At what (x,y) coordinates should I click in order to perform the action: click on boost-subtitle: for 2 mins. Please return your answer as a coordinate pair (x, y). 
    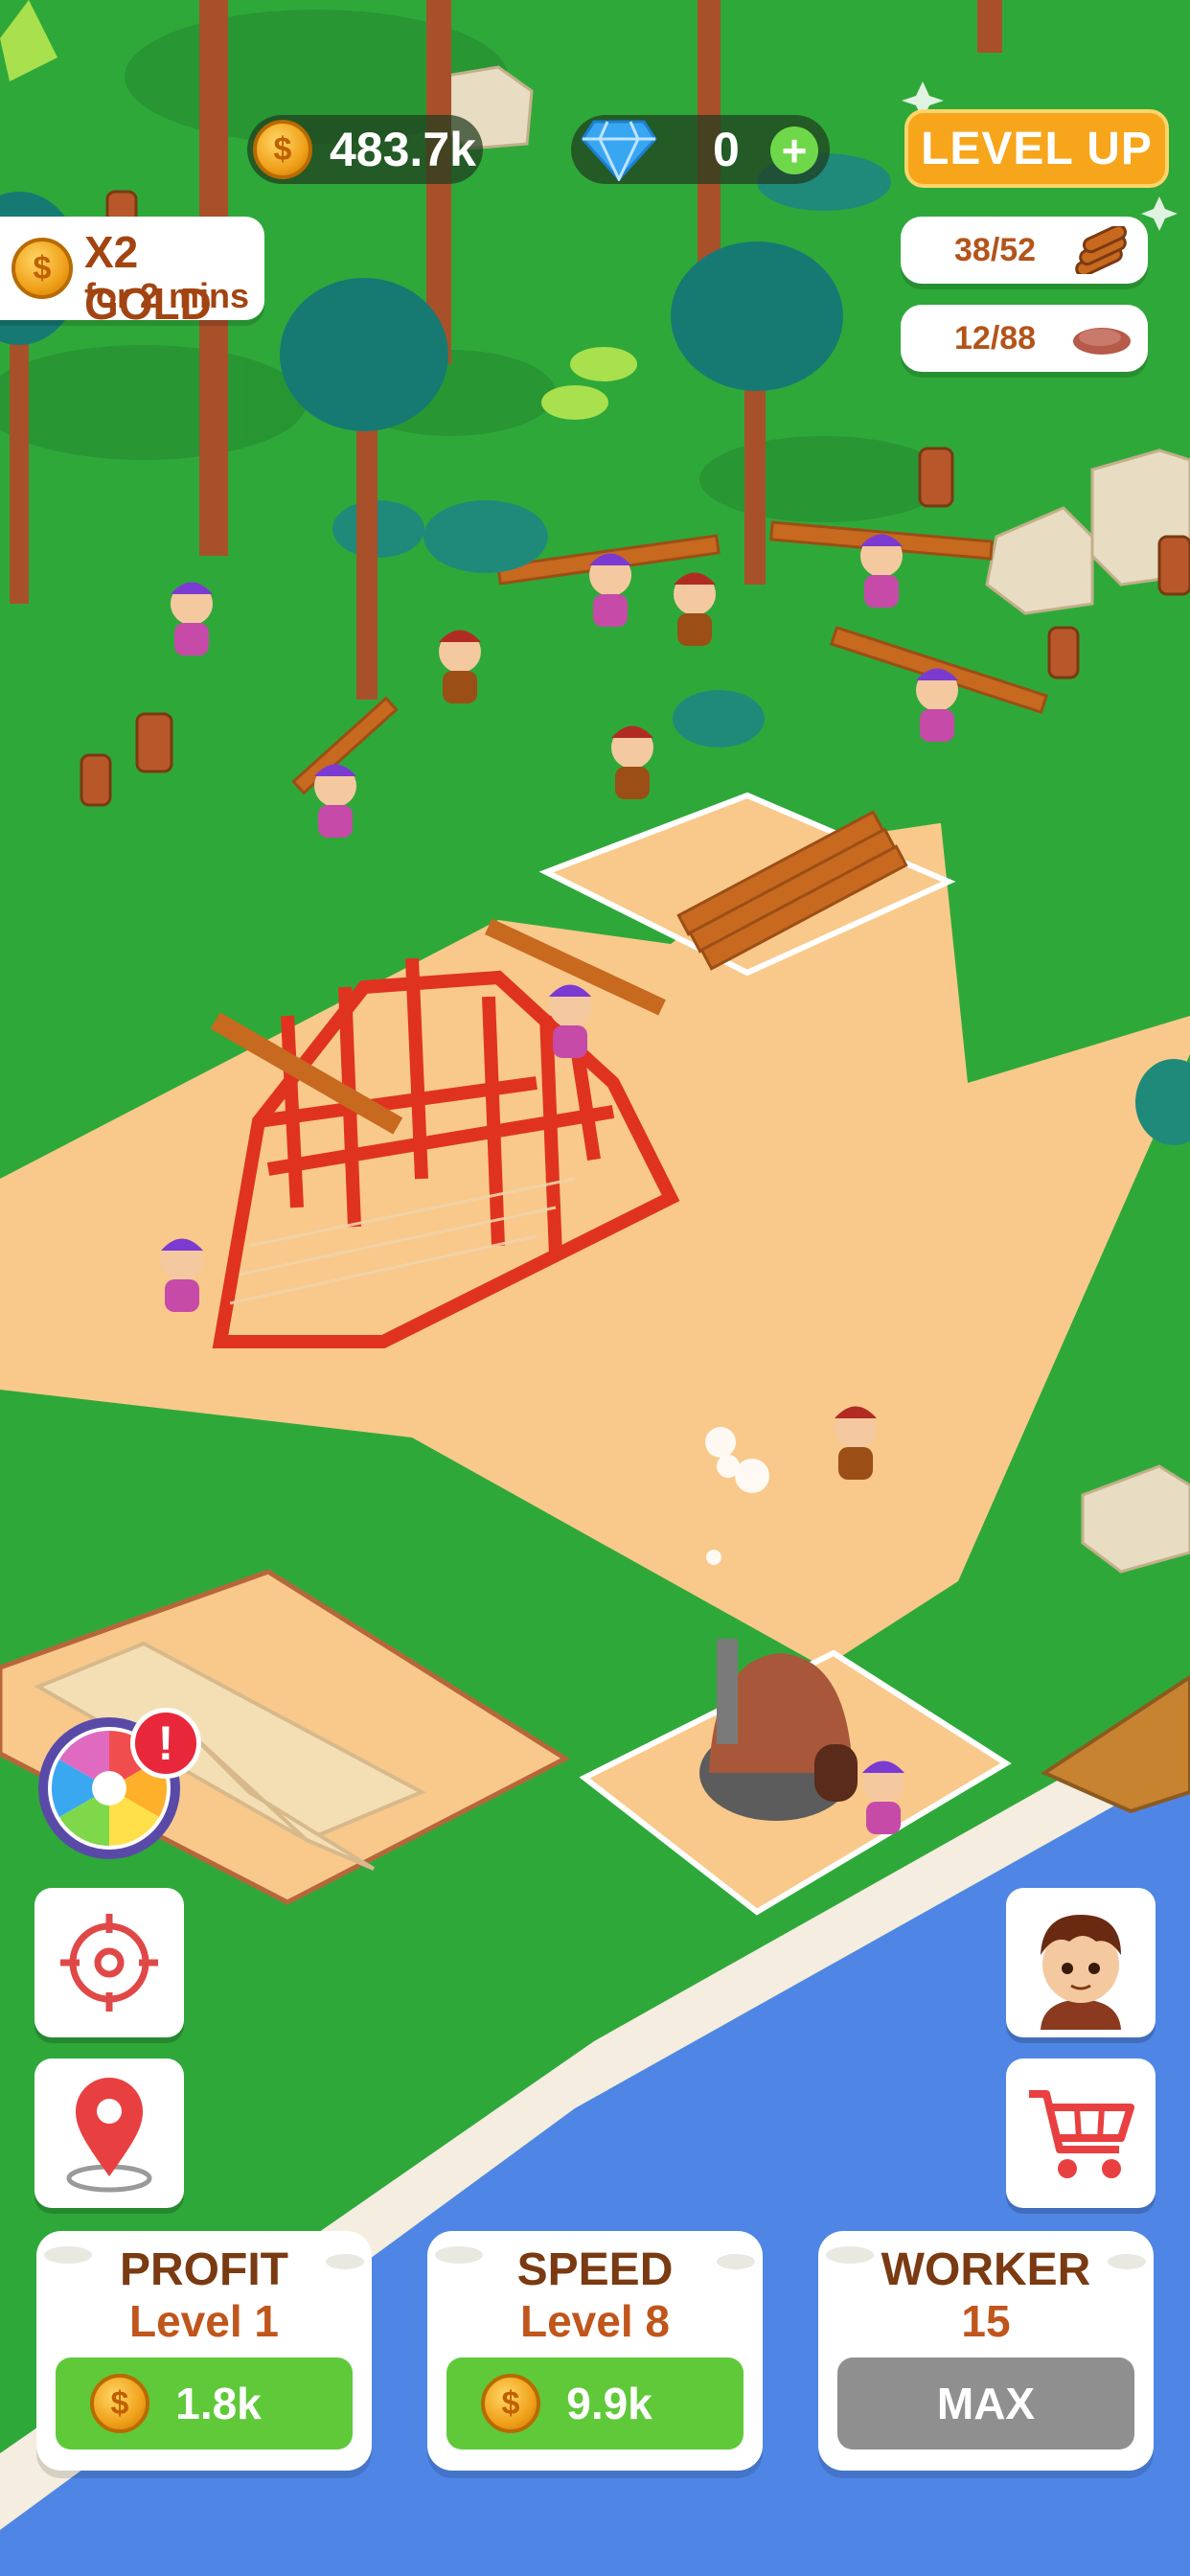
    Looking at the image, I should click on (167, 295).